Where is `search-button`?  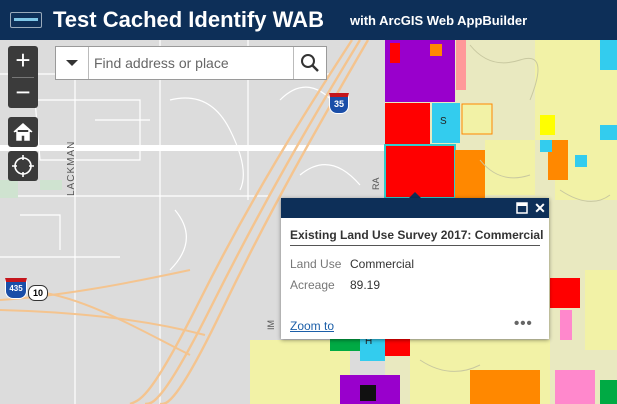
search-button is located at coordinates (309, 63).